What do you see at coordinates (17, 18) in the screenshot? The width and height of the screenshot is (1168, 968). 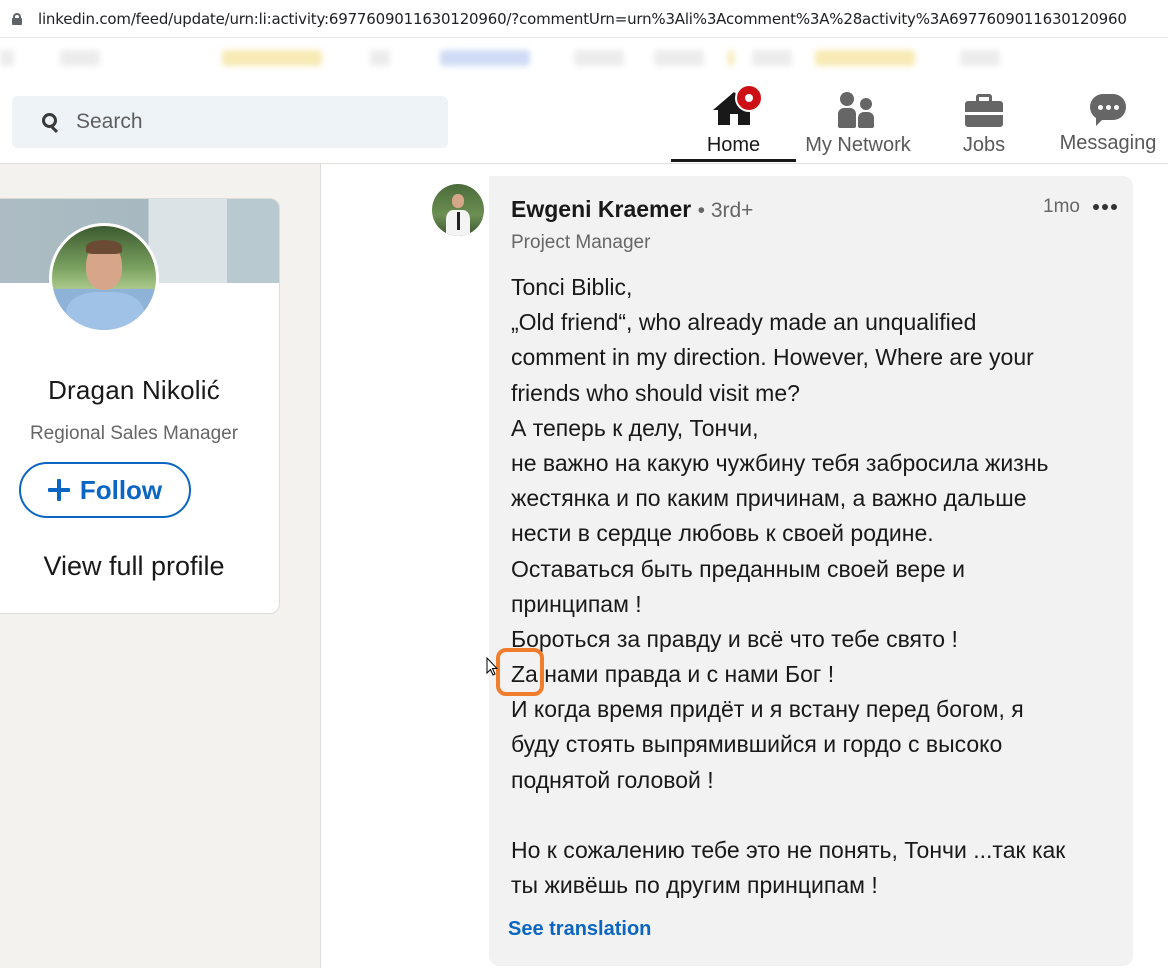 I see `lock-icon` at bounding box center [17, 18].